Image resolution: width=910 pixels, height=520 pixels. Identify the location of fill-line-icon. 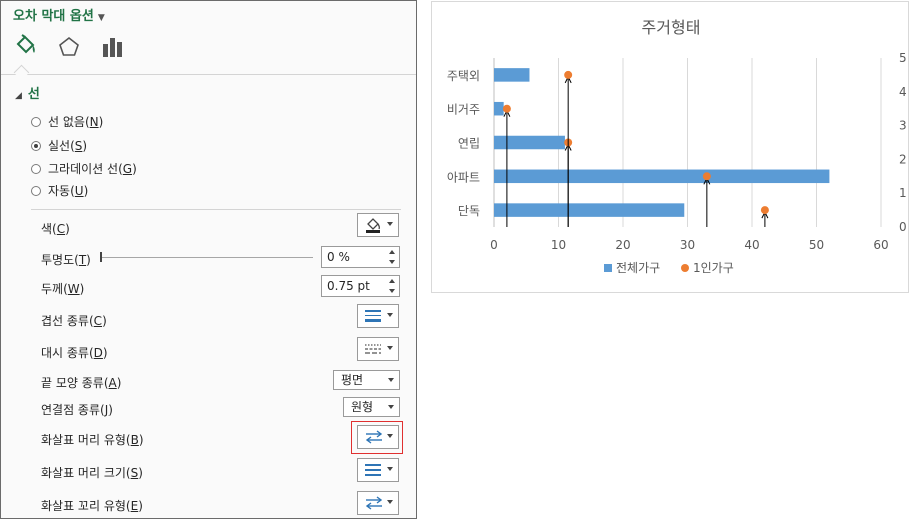
(25, 47).